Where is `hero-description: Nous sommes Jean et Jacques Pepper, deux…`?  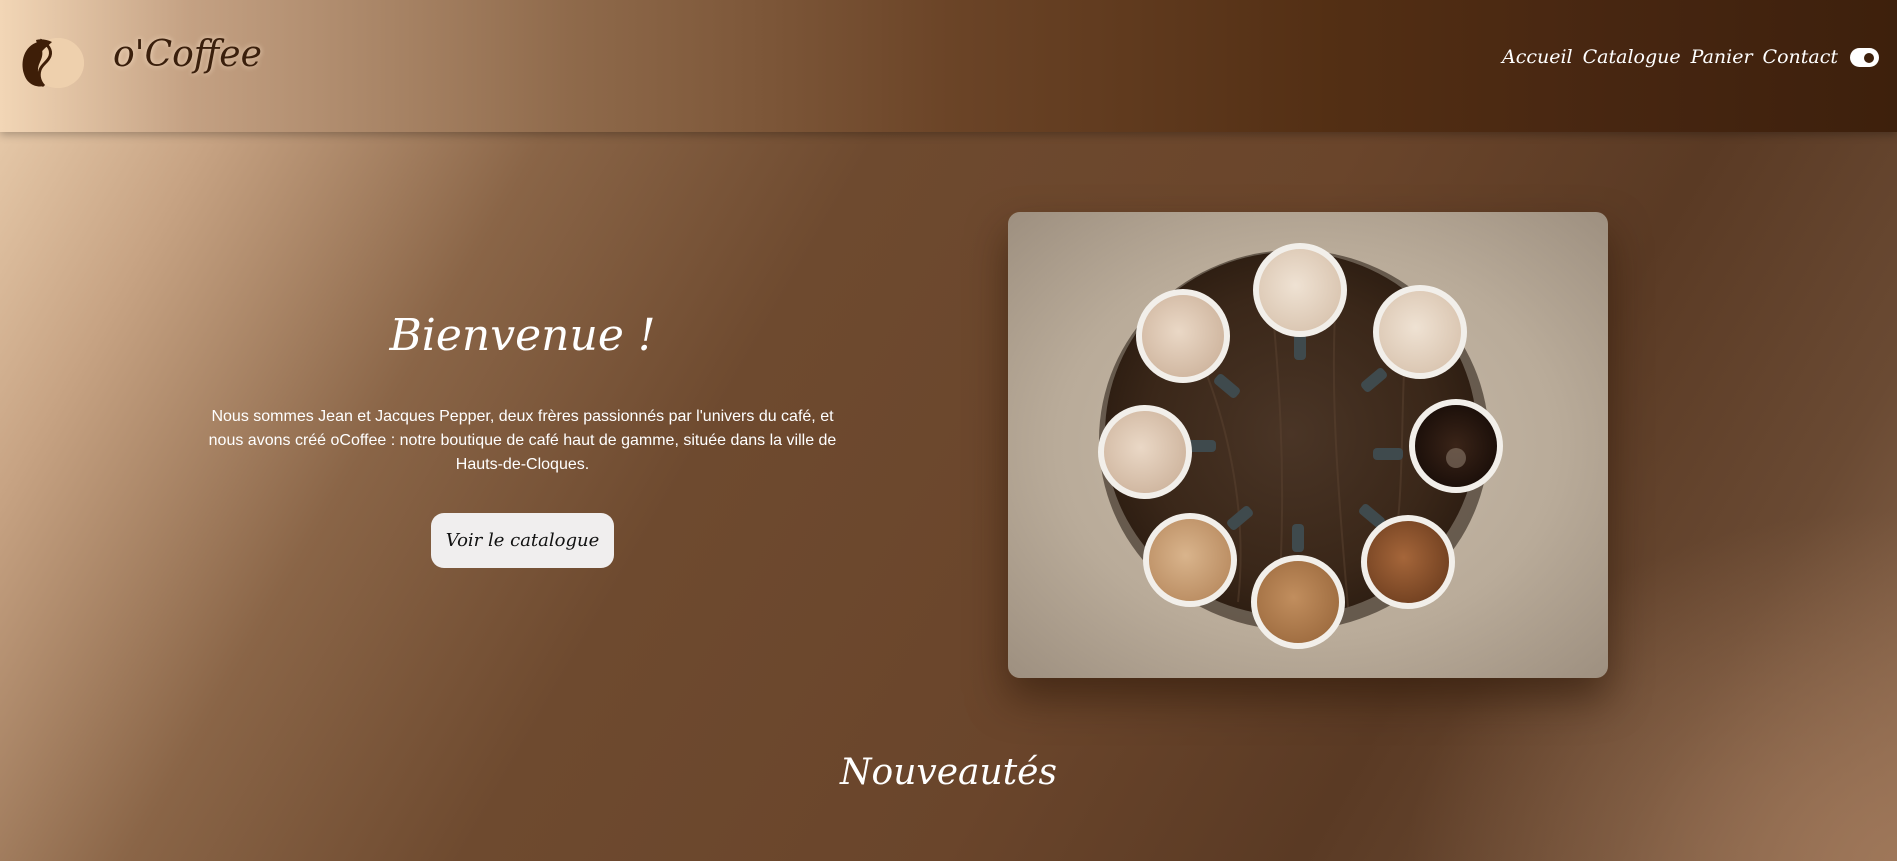 hero-description: Nous sommes Jean et Jacques Pepper, deux… is located at coordinates (522, 440).